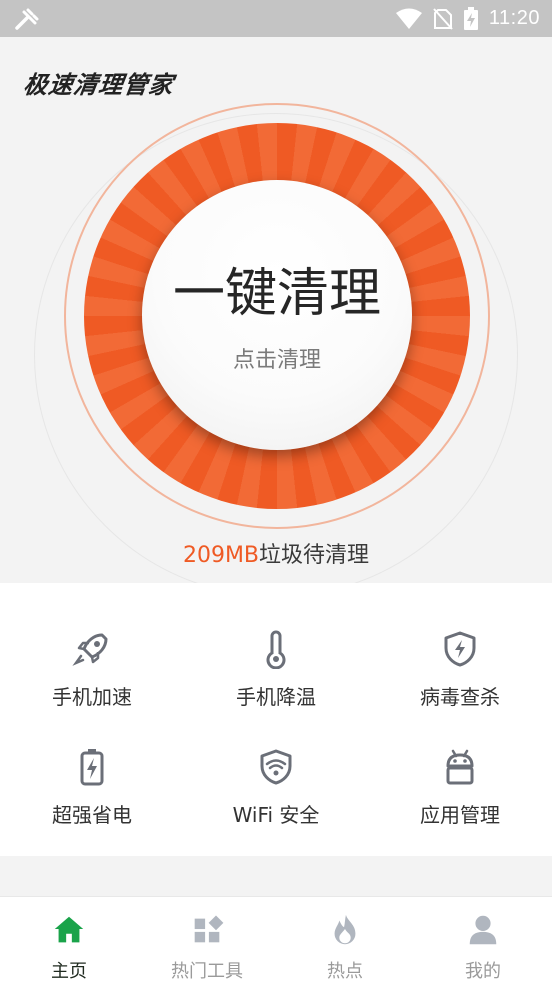 The image size is (552, 983). I want to click on tool-wifi-security: WiFi 安全, so click(276, 806).